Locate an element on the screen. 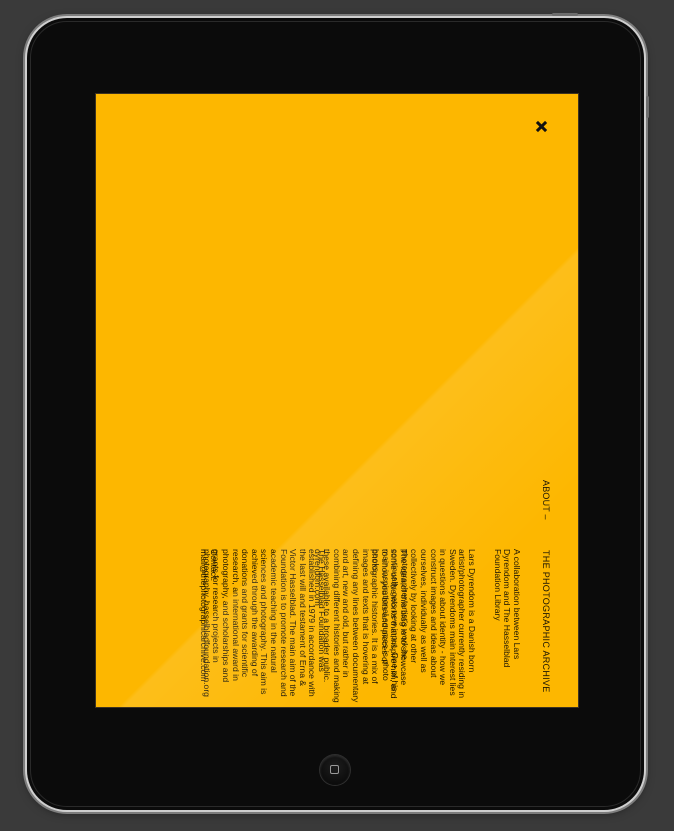 This screenshot has height=831, width=674. close-icon is located at coordinates (541, 127).